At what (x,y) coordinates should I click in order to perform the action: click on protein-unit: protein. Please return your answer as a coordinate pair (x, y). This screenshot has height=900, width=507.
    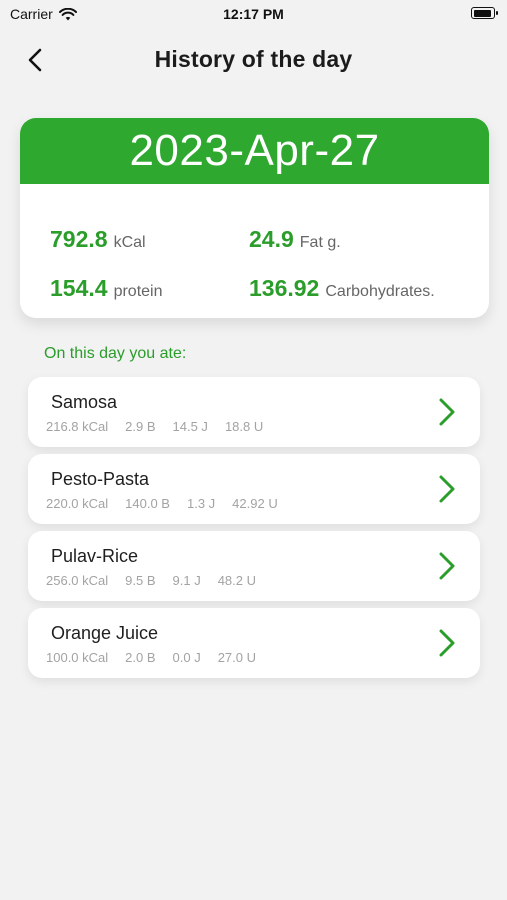
    Looking at the image, I should click on (138, 291).